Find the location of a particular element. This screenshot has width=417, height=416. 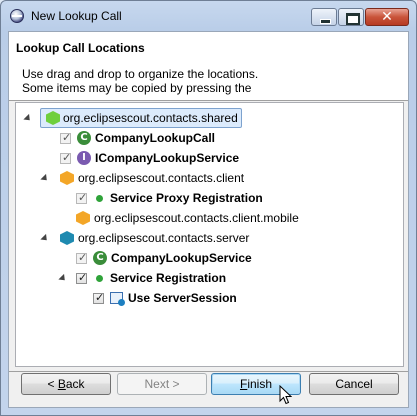

interface-icon: I is located at coordinates (84, 158).